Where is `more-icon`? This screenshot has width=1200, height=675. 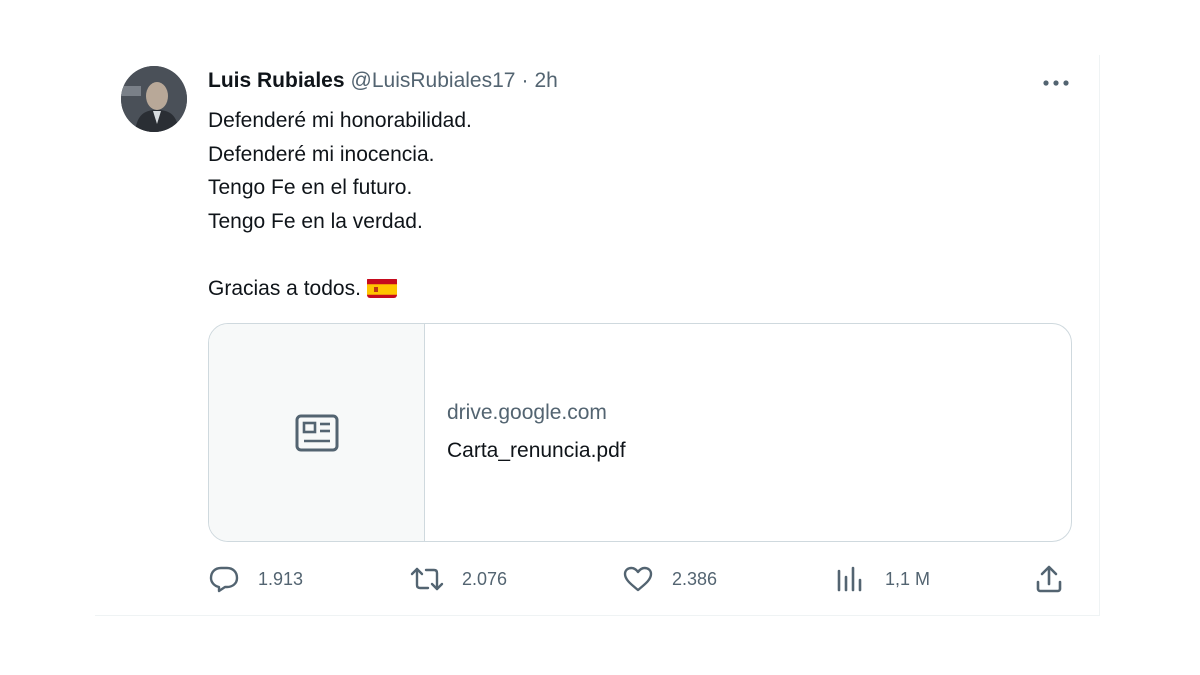
more-icon is located at coordinates (1056, 83).